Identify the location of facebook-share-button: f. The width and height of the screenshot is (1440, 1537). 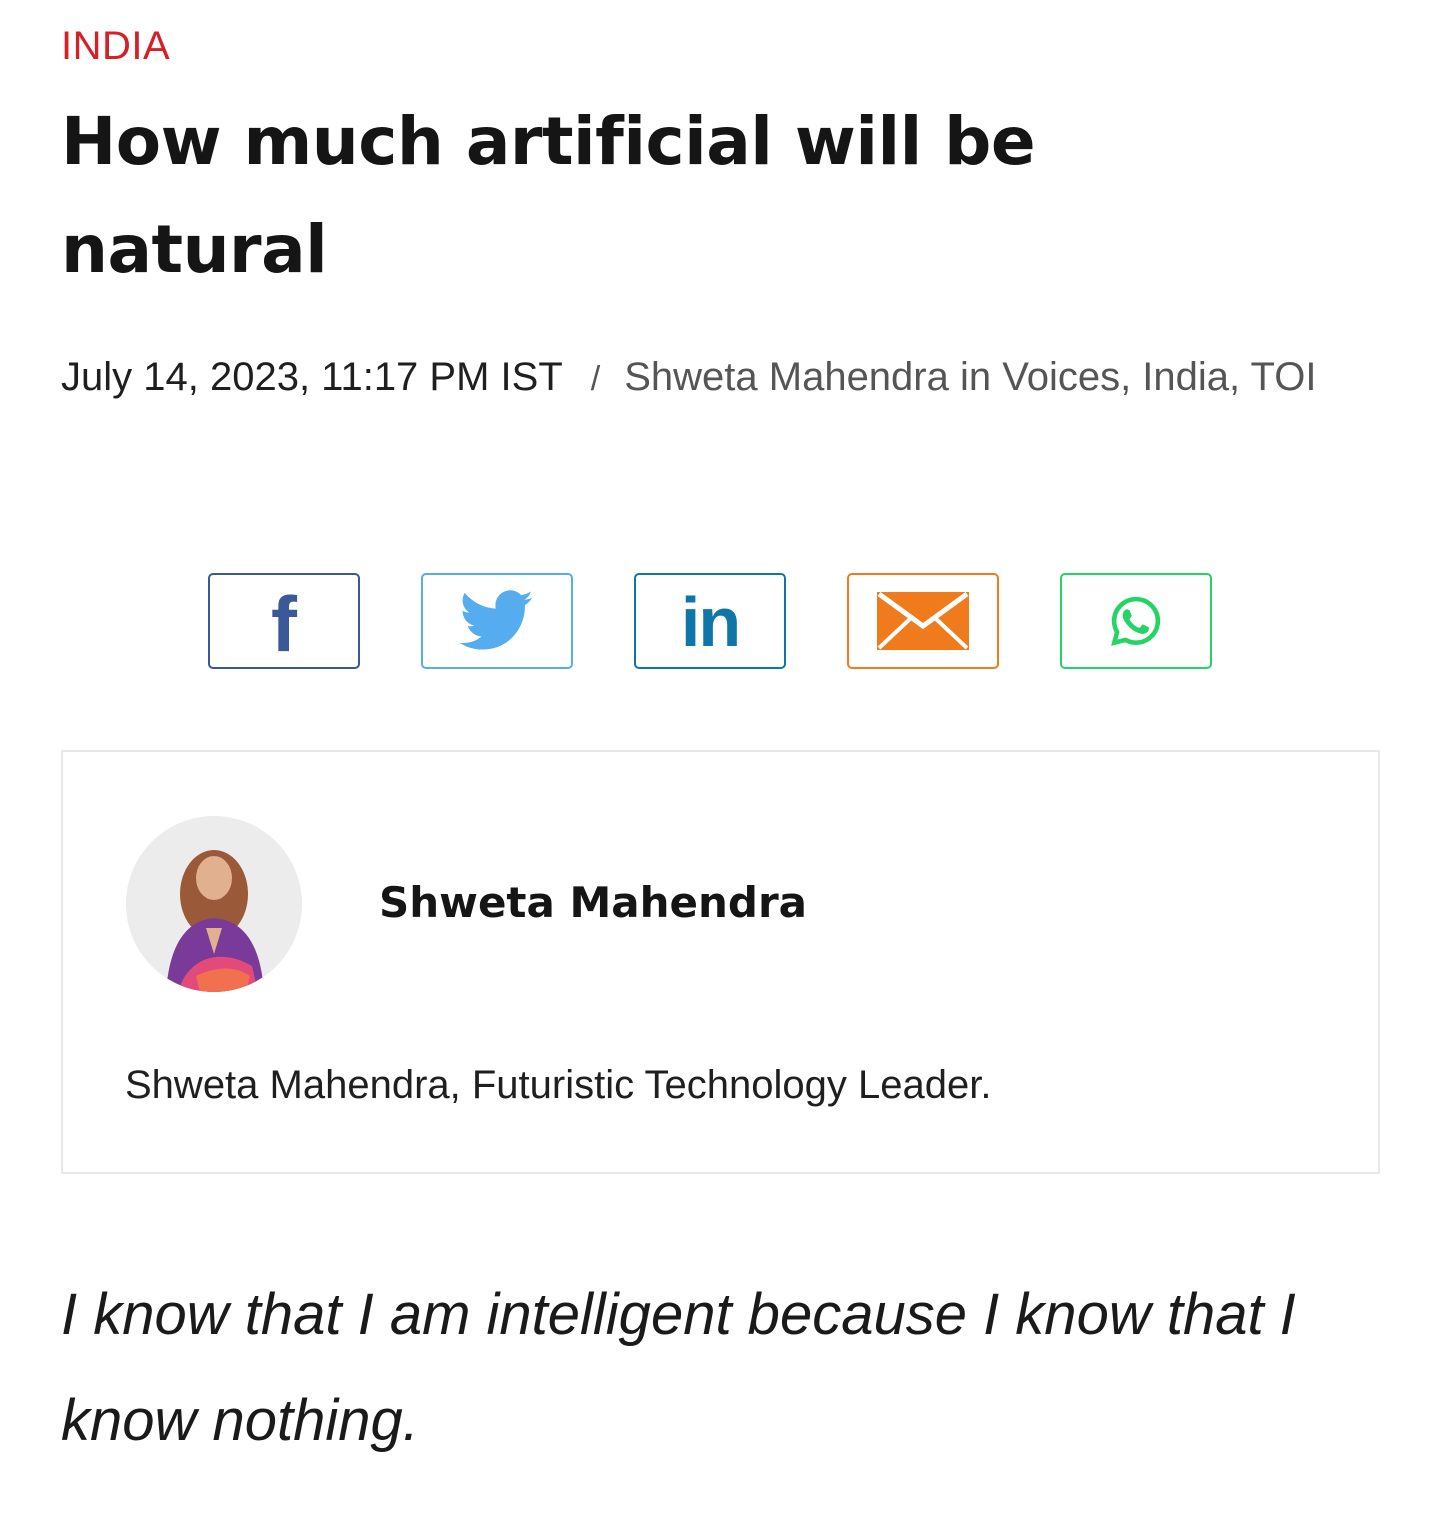
(284, 621).